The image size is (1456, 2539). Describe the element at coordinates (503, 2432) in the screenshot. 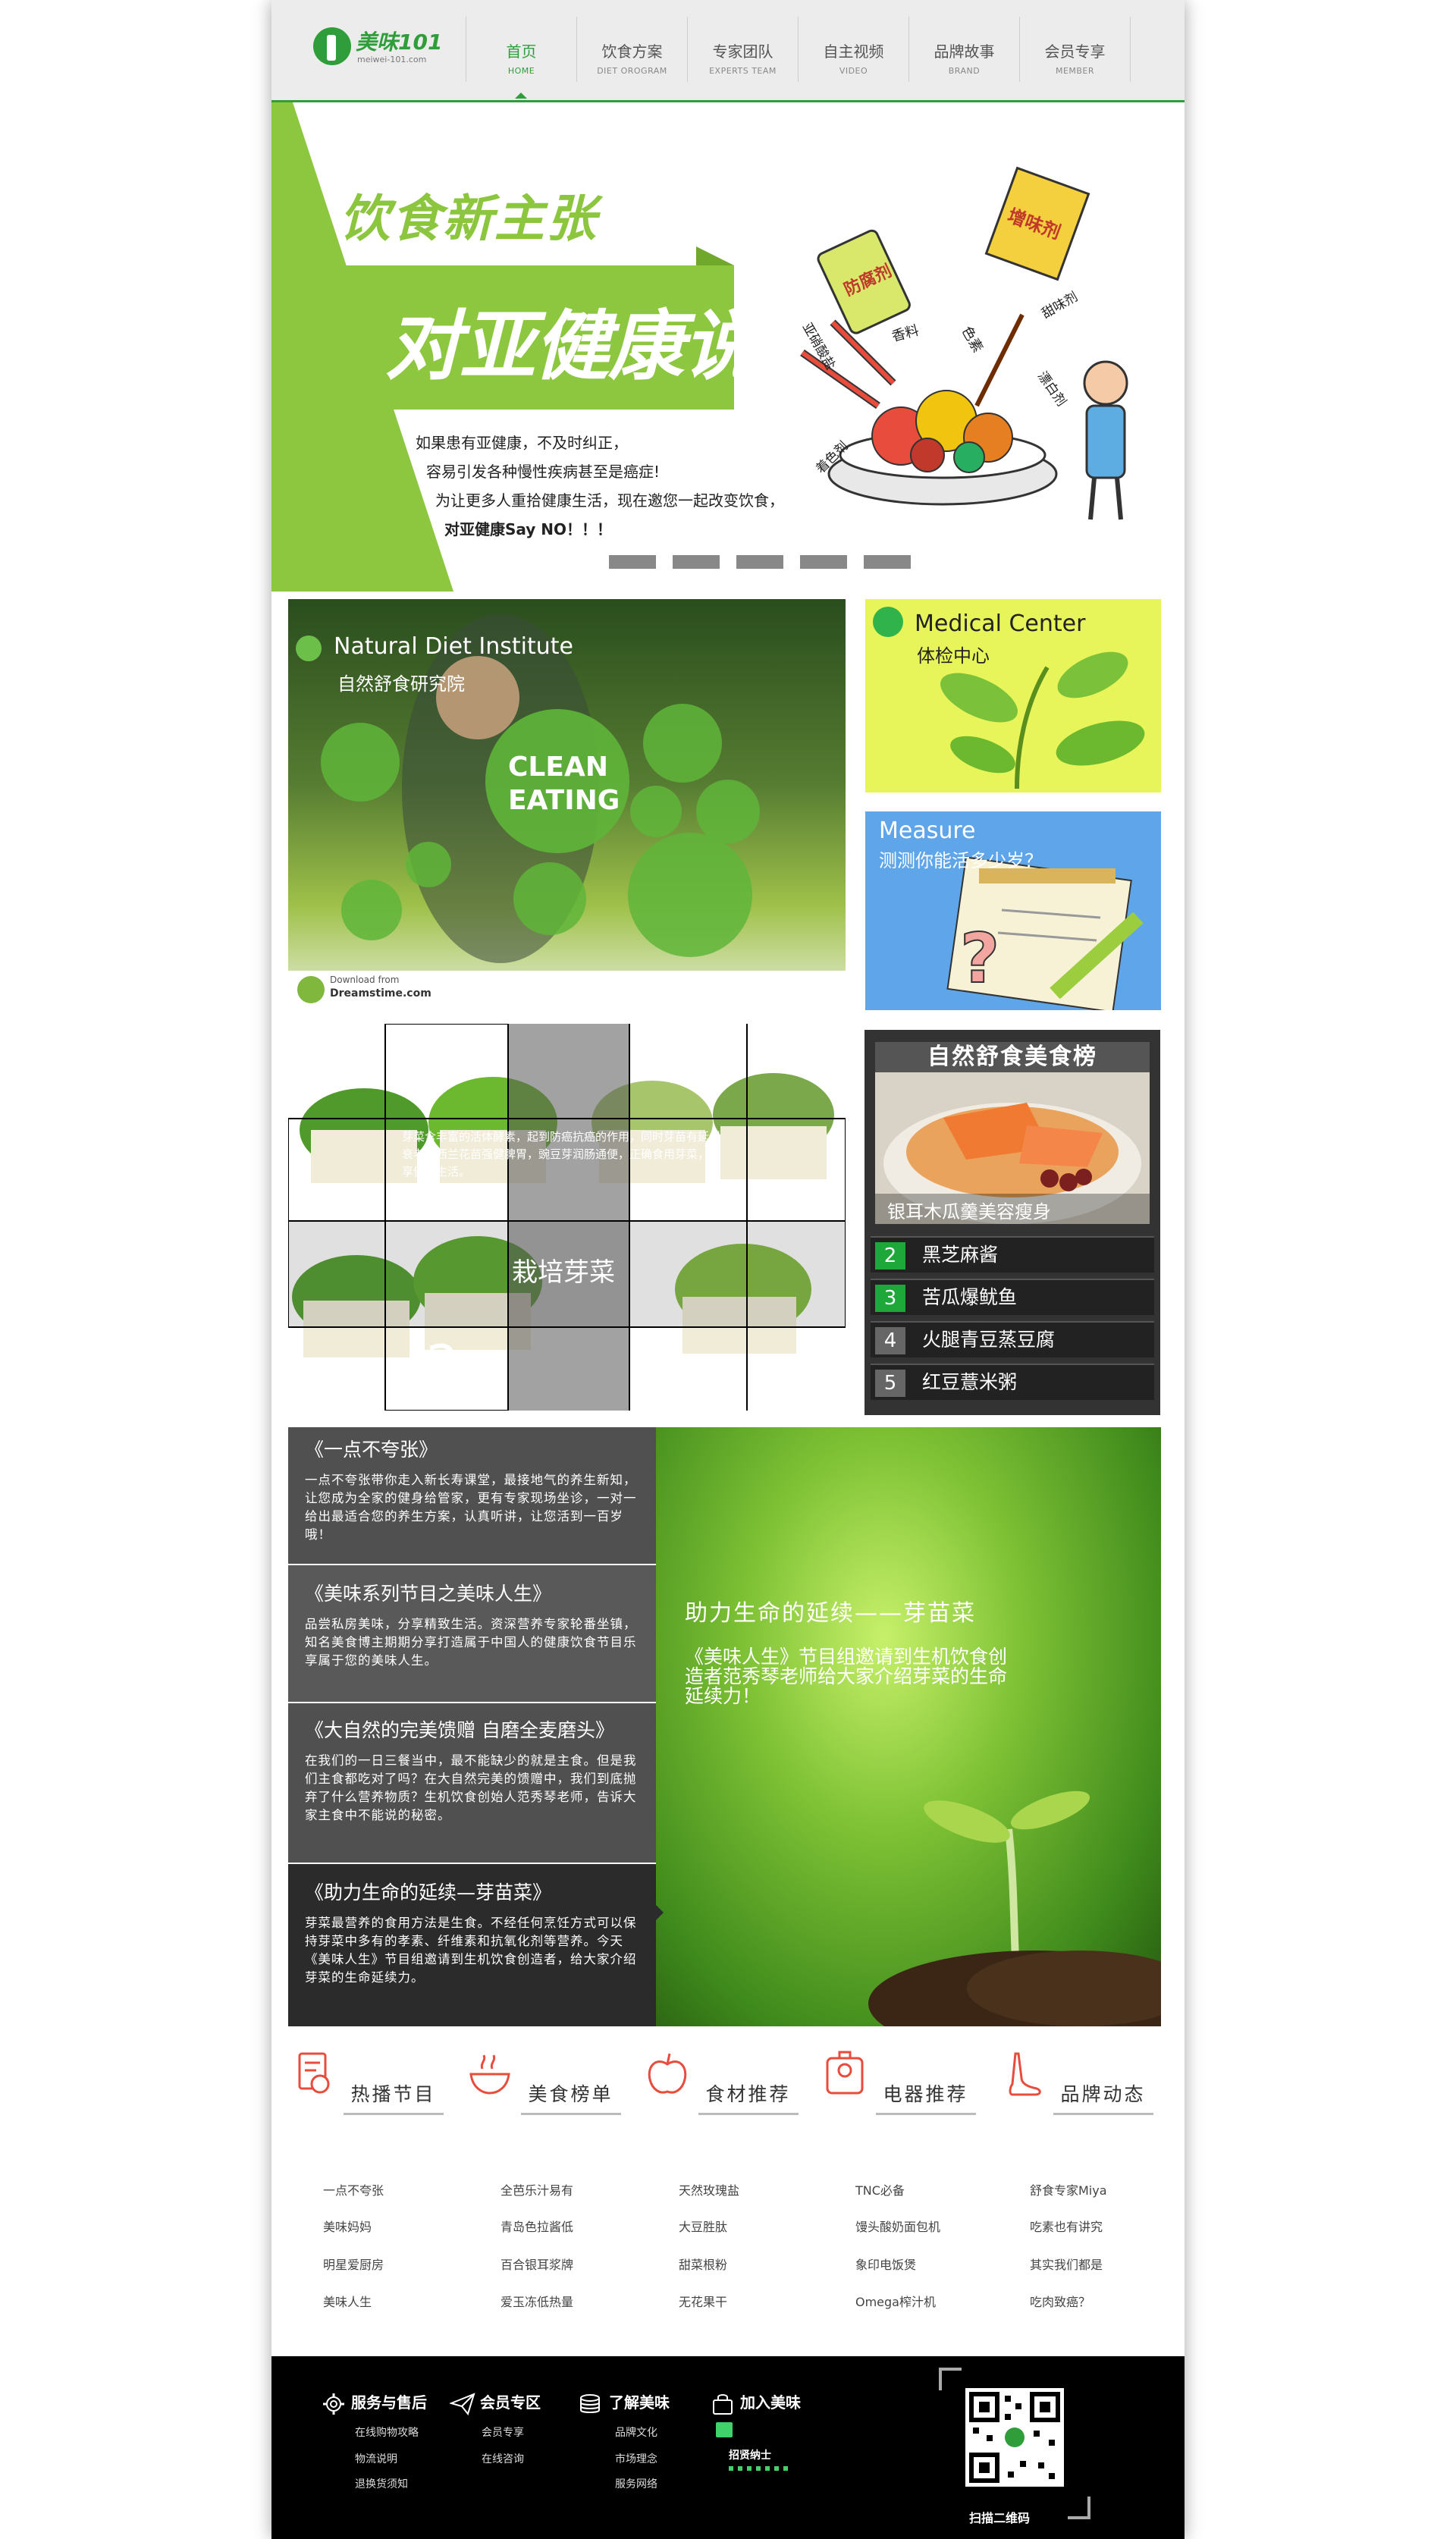

I see `footer-link: 会员专享` at that location.